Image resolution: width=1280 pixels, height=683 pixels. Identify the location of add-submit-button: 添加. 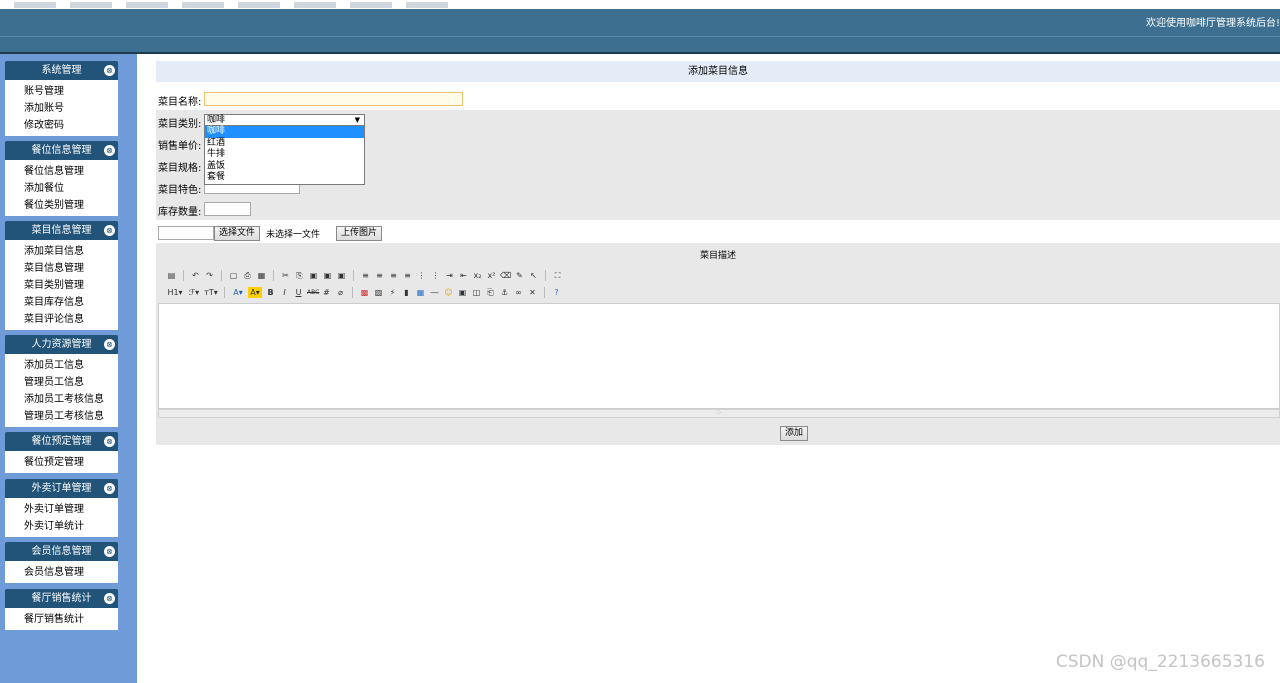
(794, 433).